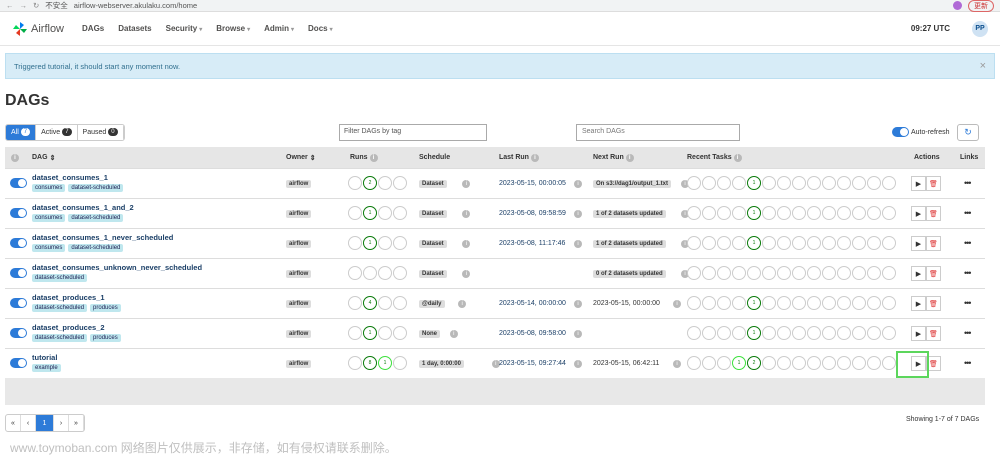 The height and width of the screenshot is (456, 1000). I want to click on menu-security: Security, so click(184, 28).